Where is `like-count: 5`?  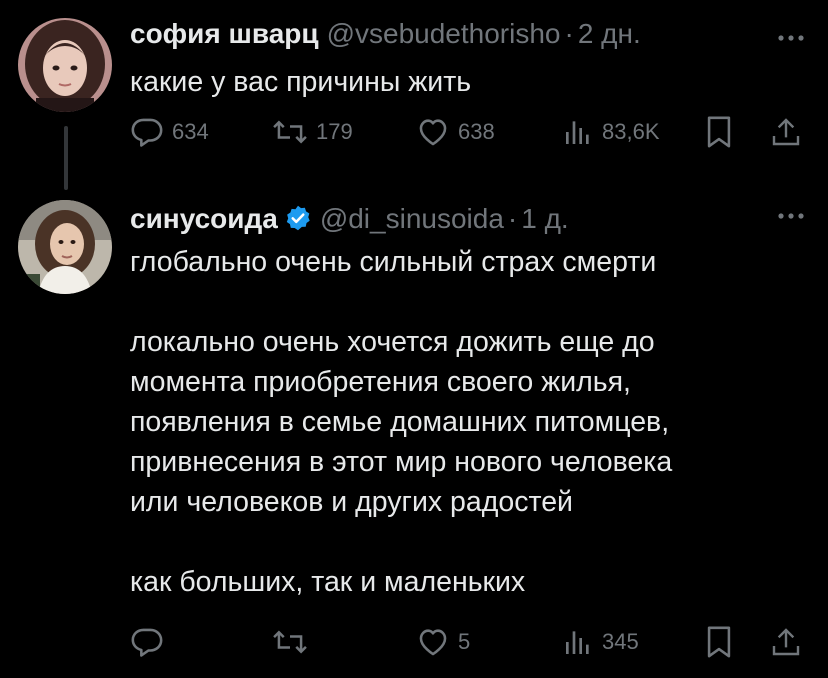 like-count: 5 is located at coordinates (464, 641).